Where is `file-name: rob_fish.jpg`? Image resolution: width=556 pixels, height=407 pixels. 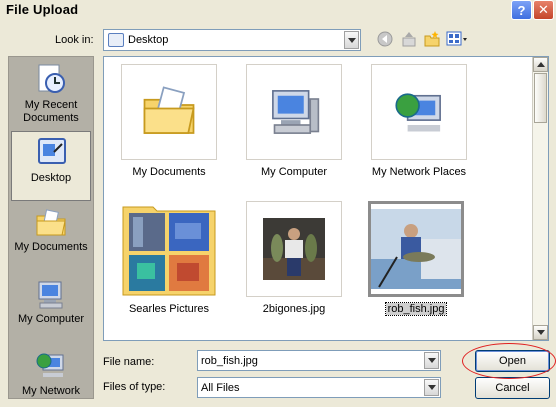 file-name: rob_fish.jpg is located at coordinates (416, 309).